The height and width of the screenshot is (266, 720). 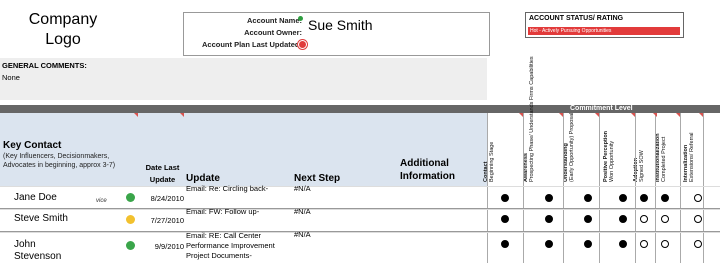 What do you see at coordinates (692, 157) in the screenshot?
I see `col-internalization-sub: Extensions/ Referral` at bounding box center [692, 157].